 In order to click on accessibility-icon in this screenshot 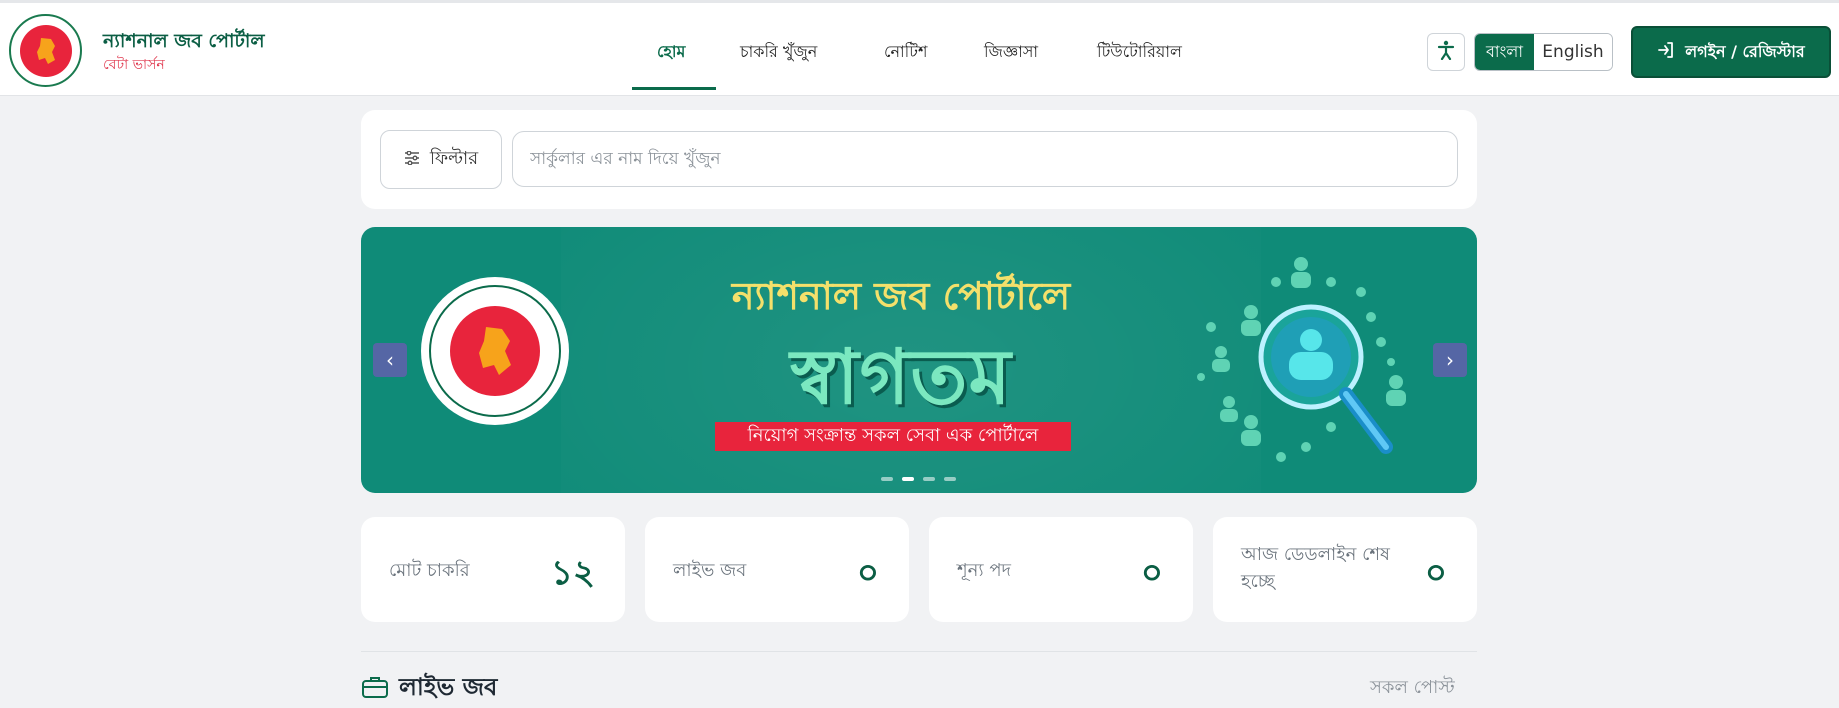, I will do `click(1446, 52)`.